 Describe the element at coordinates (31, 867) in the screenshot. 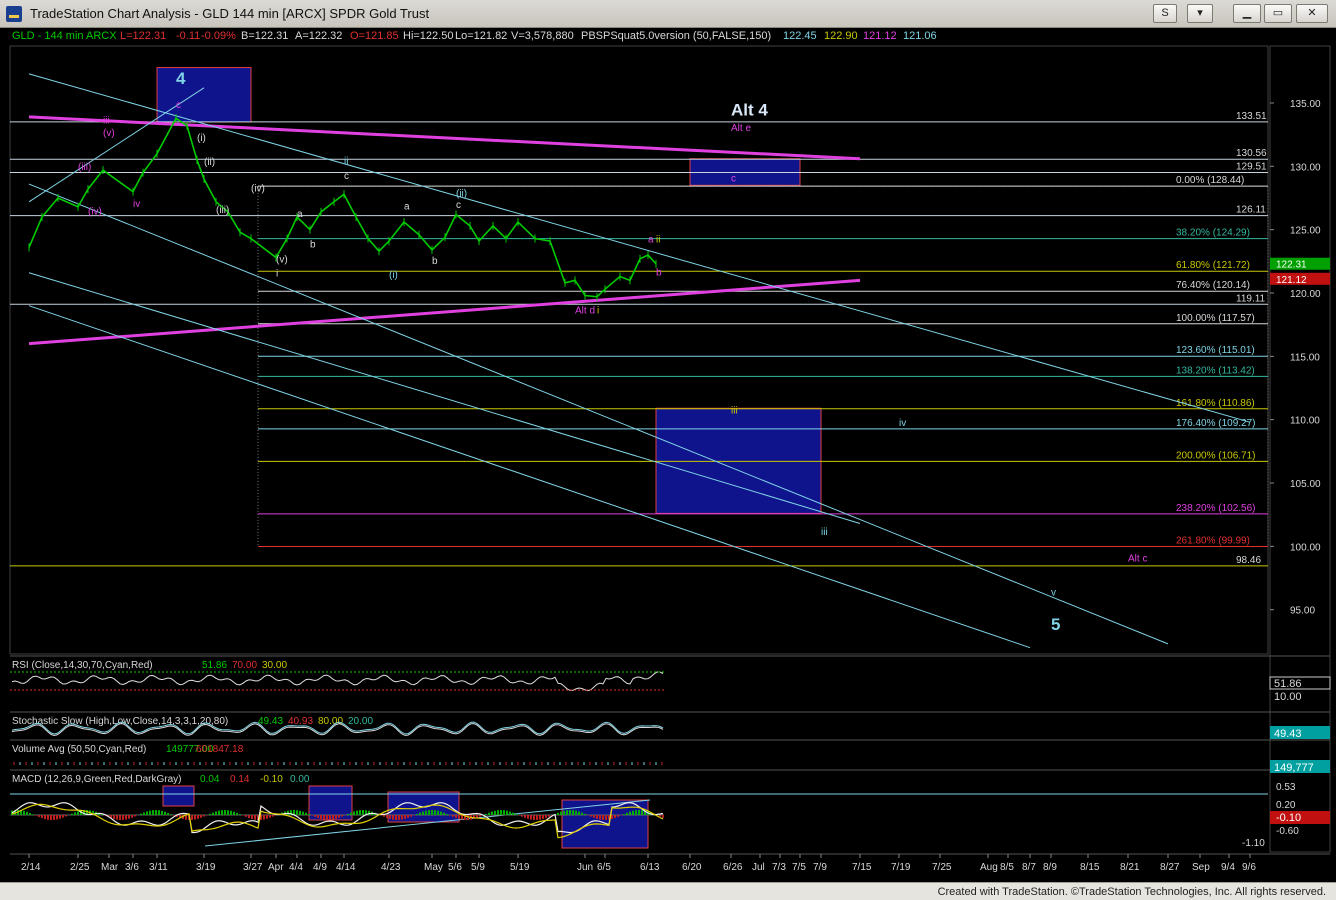

I see `x-tick-label: 2/14` at that location.